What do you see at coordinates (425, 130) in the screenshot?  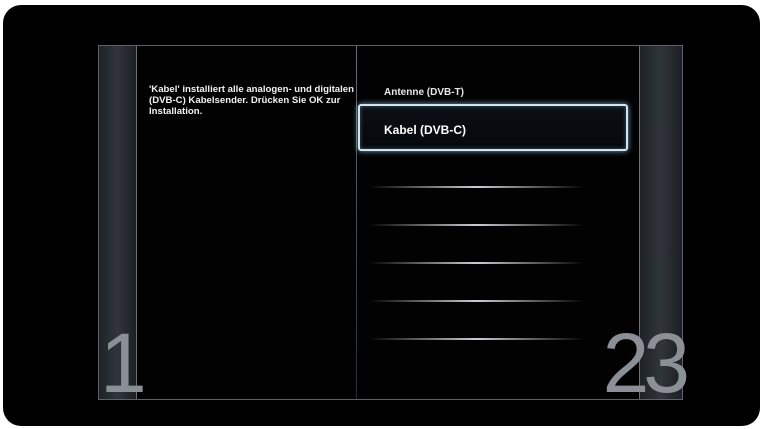 I see `option-cable-label: Kabel (DVB-C)` at bounding box center [425, 130].